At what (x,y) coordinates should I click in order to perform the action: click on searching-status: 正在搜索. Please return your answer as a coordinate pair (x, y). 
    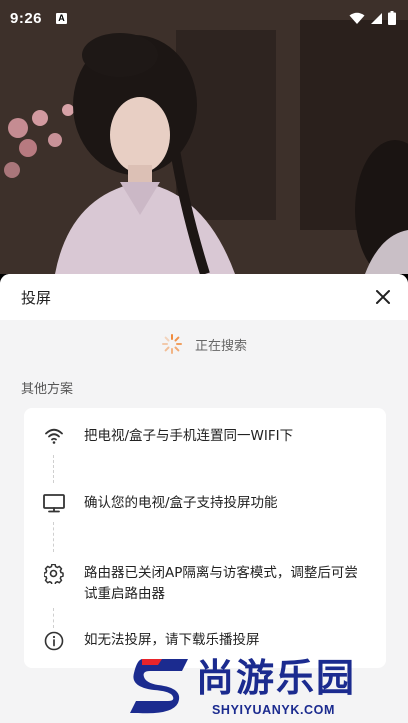
    Looking at the image, I should click on (204, 344).